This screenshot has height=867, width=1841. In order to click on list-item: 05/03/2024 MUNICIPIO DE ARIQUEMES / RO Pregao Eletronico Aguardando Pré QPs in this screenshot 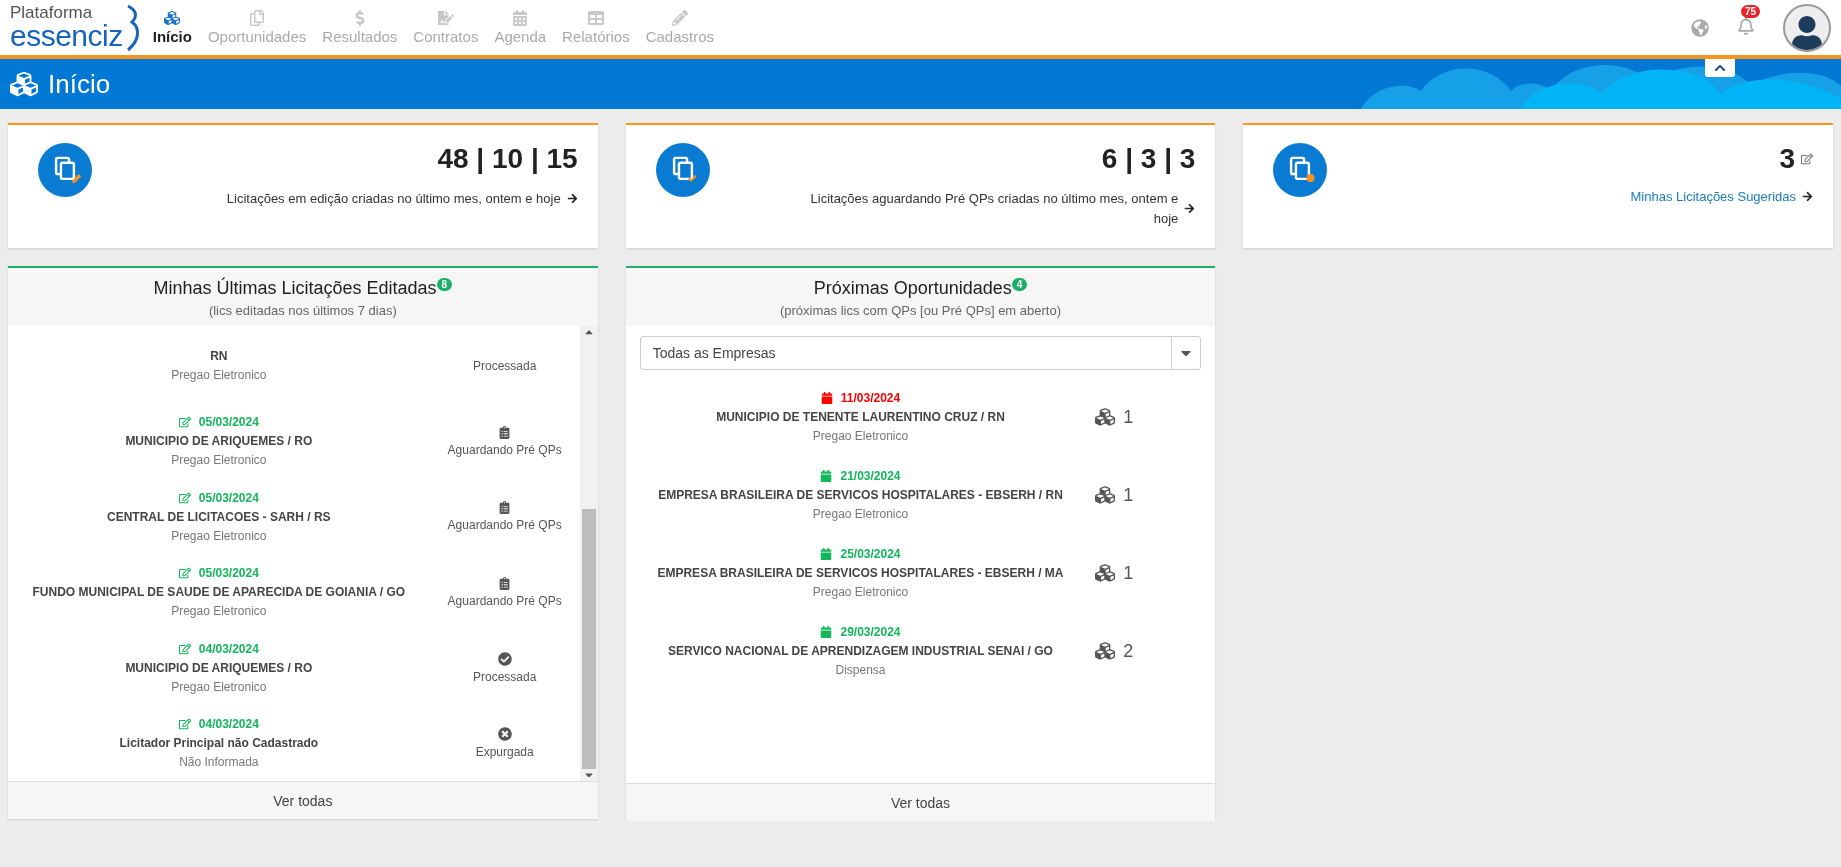, I will do `click(294, 441)`.